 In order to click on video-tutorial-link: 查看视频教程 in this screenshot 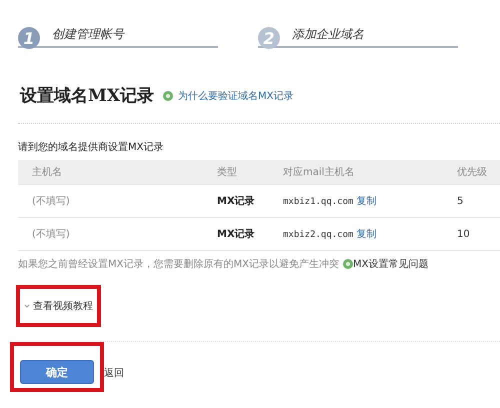, I will do `click(63, 306)`.